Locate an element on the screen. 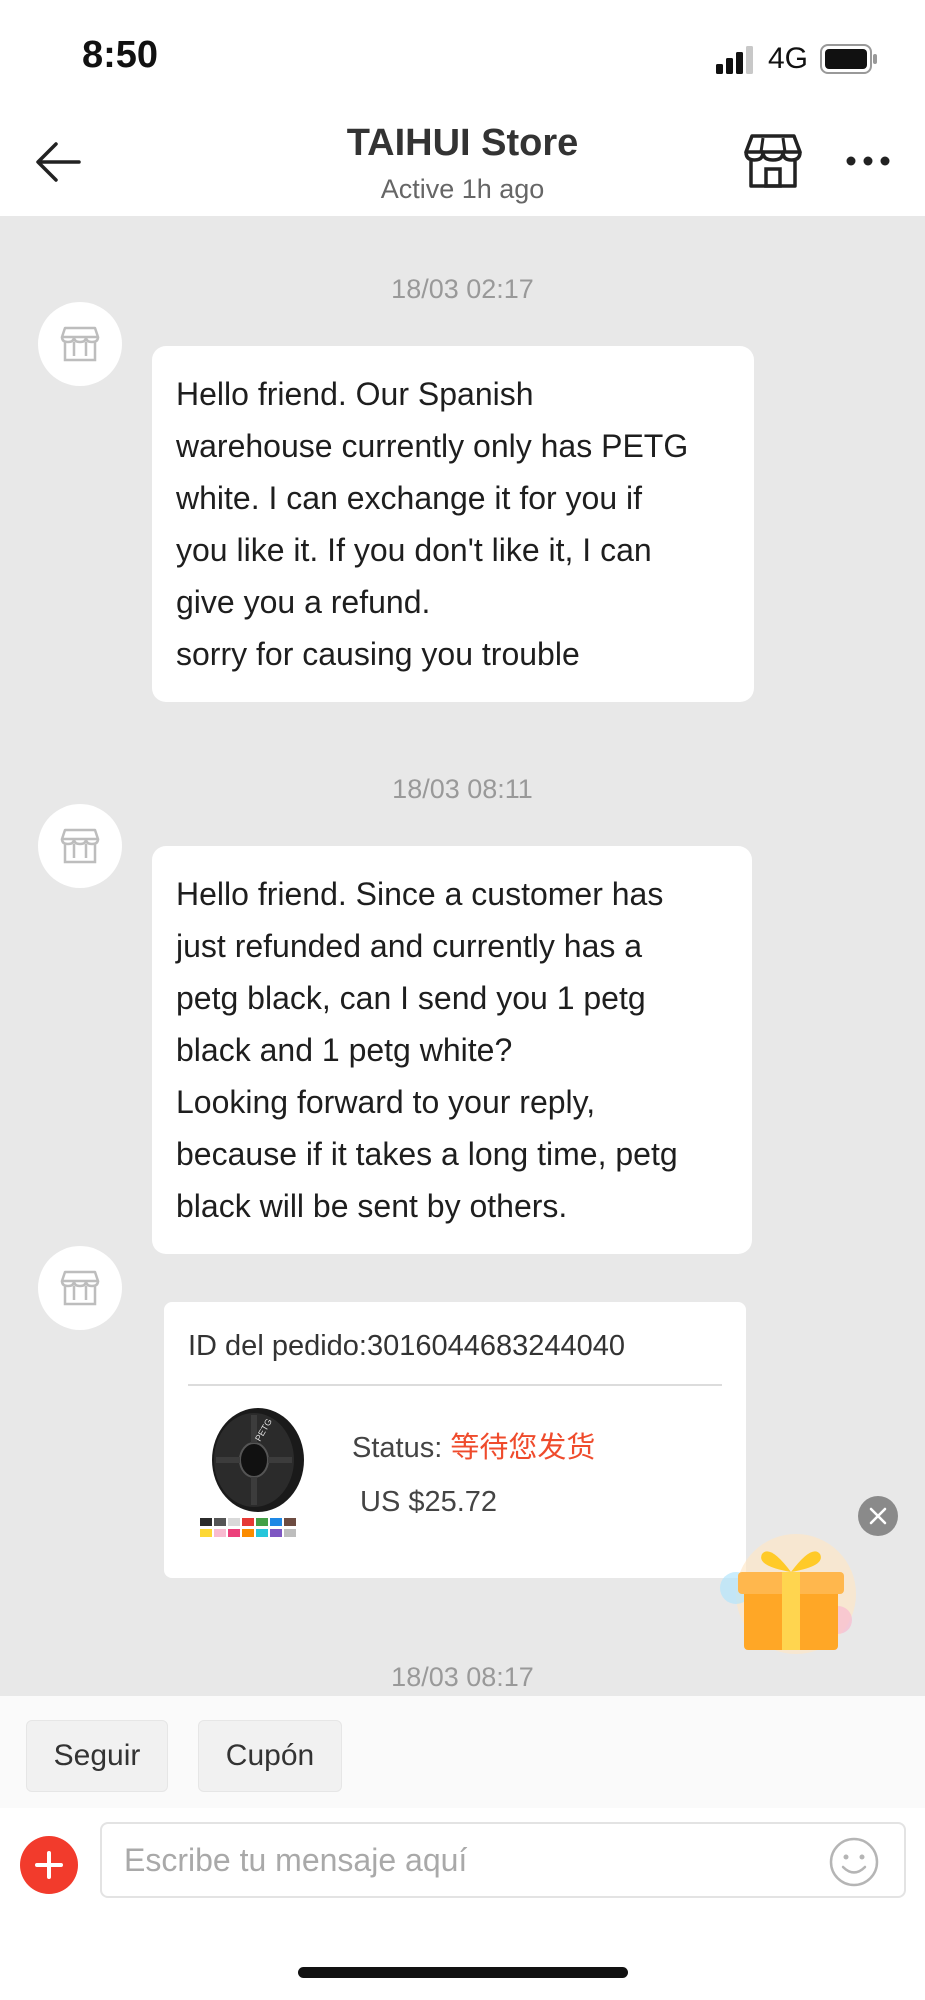 The image size is (925, 2000). message-line: Hello friend. Since a customer has is located at coordinates (420, 894).